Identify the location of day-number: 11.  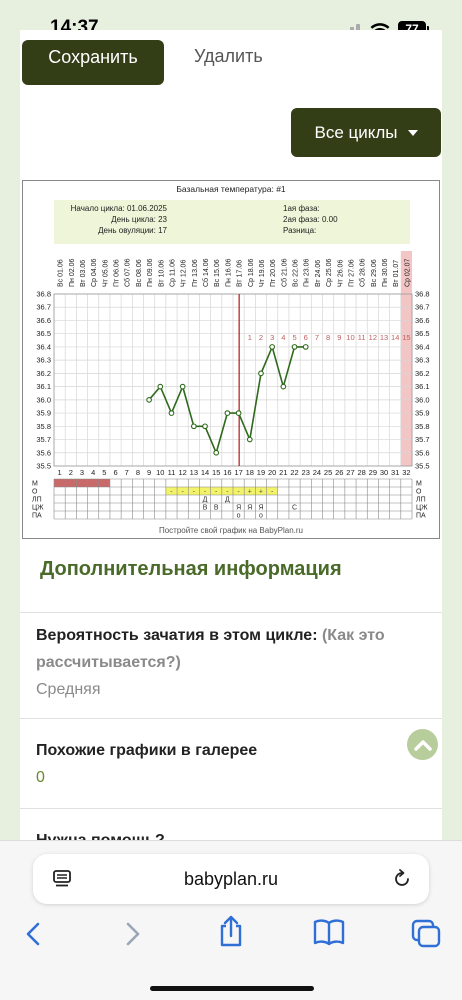
(172, 472).